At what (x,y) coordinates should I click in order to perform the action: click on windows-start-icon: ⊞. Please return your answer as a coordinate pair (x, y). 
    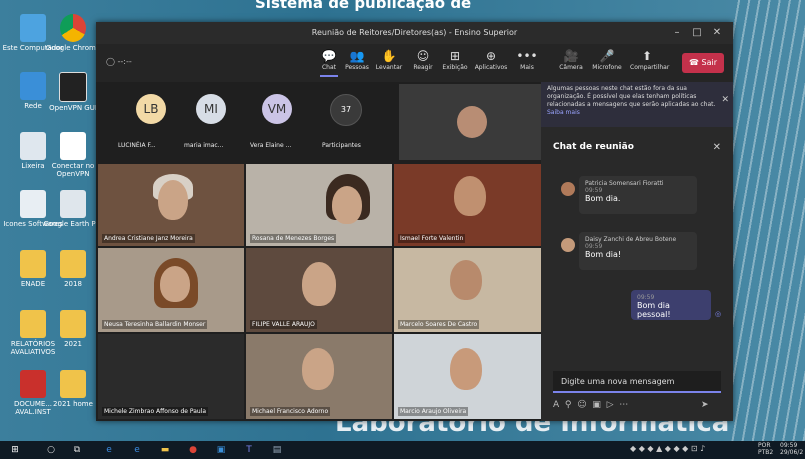
    Looking at the image, I should click on (15, 450).